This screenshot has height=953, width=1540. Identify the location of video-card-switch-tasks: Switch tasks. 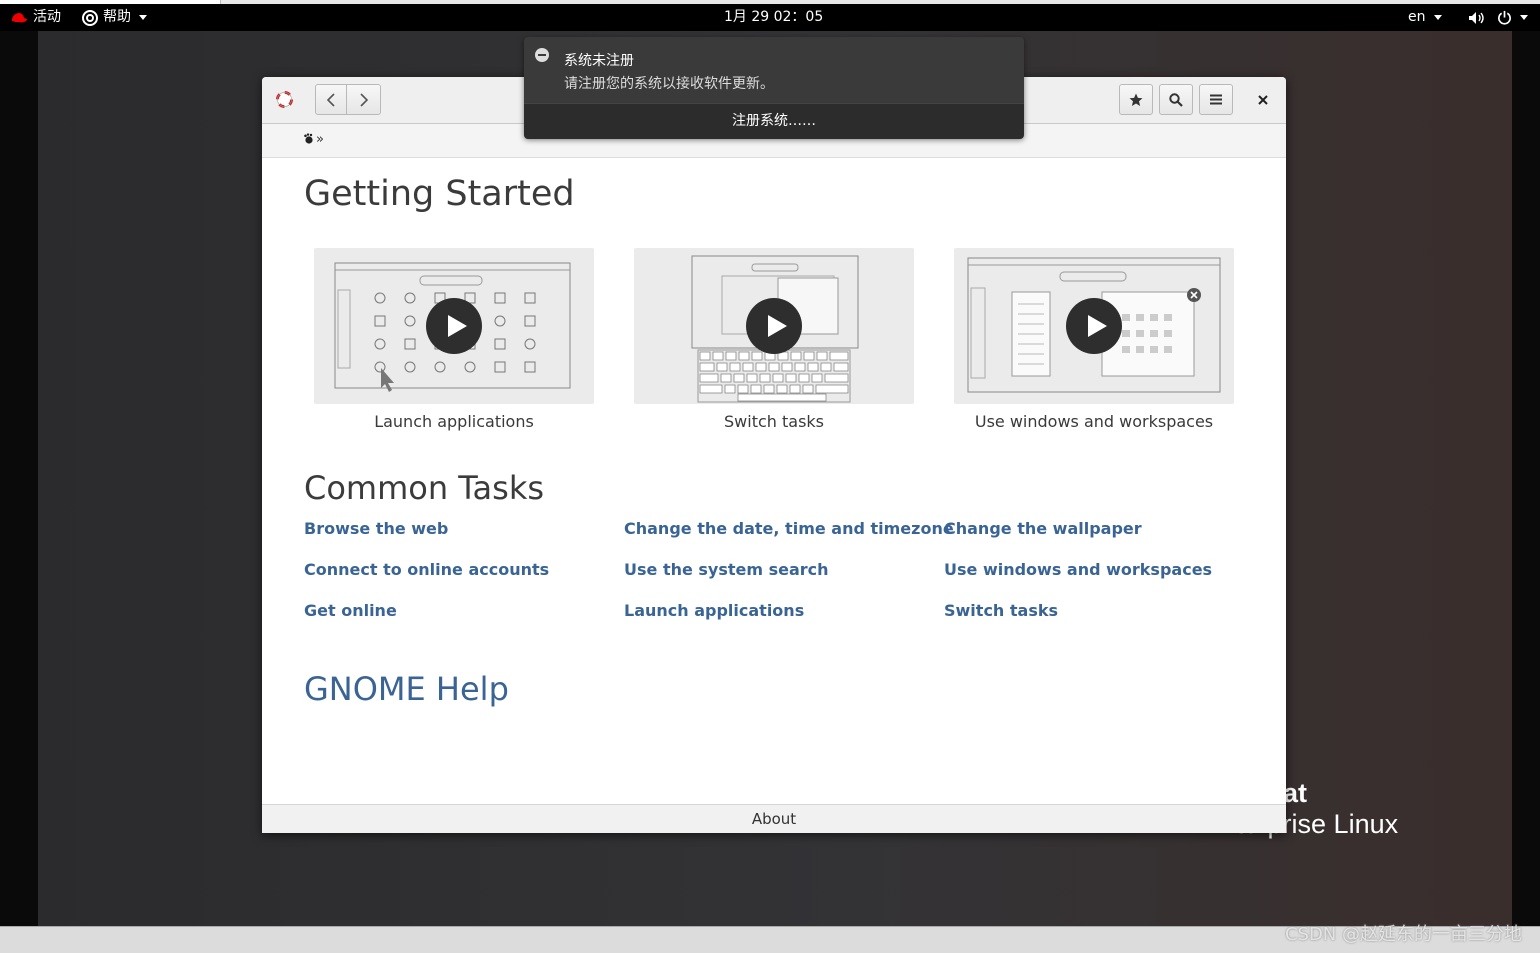
(774, 339).